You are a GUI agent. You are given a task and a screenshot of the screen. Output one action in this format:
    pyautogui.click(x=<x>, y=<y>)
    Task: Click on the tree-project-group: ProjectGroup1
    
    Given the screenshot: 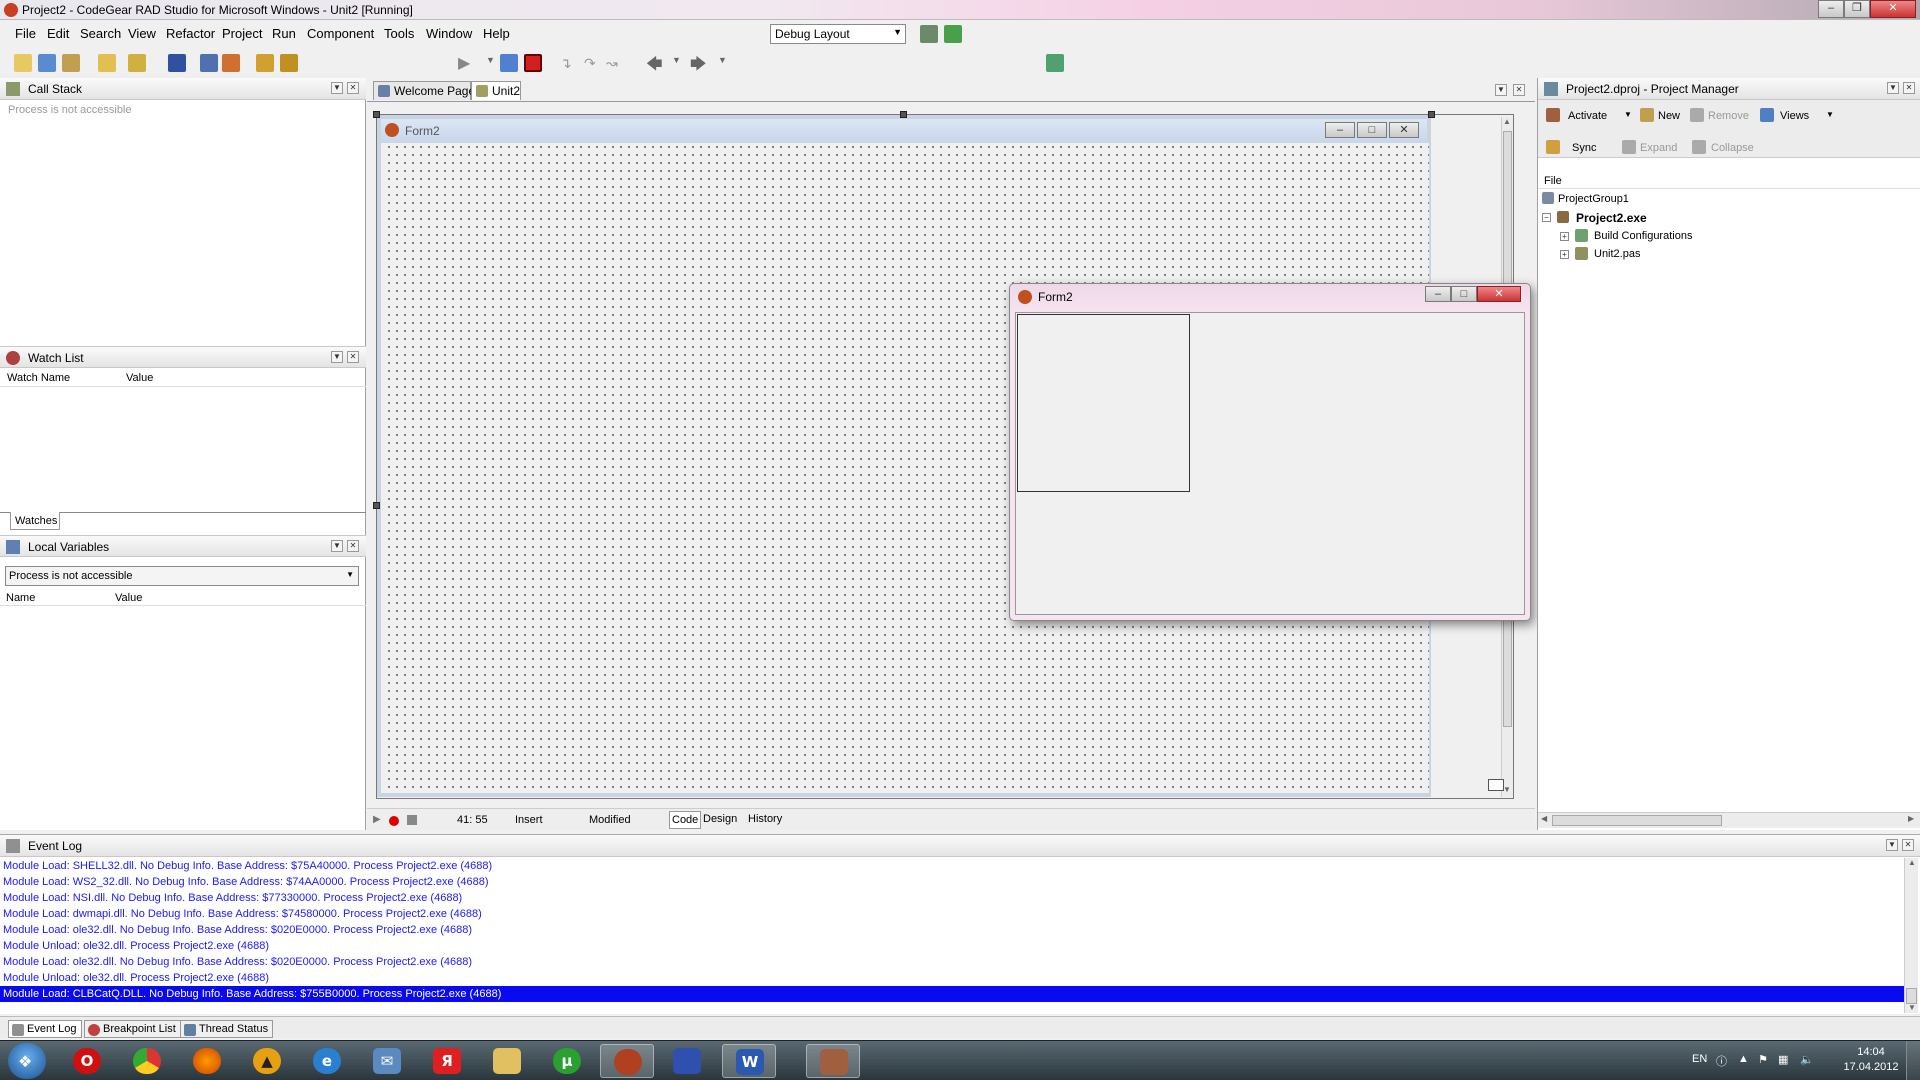 What is the action you would take?
    pyautogui.click(x=1593, y=199)
    